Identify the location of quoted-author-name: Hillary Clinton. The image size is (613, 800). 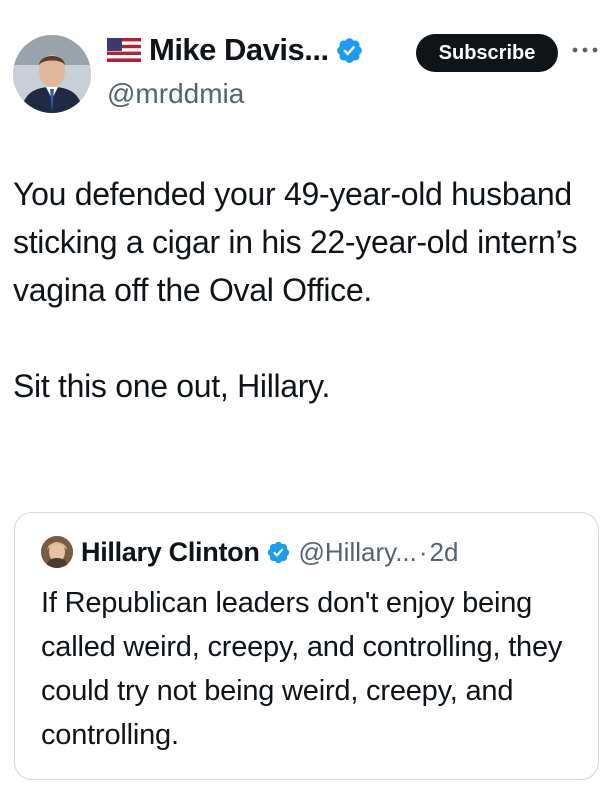
(170, 552).